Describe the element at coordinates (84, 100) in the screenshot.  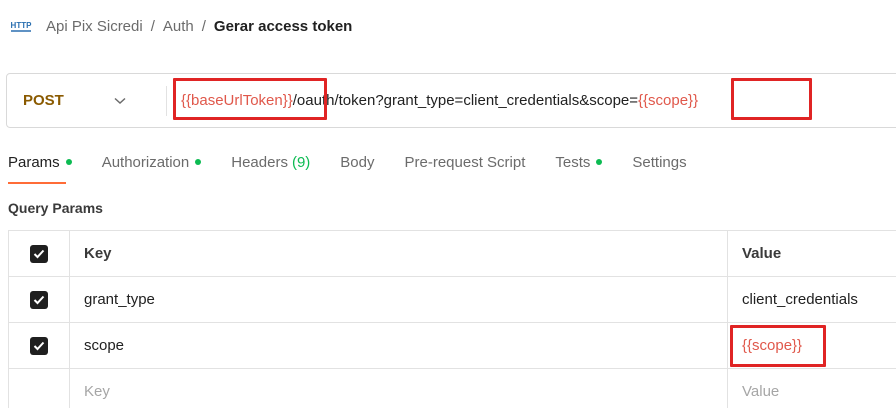
I see `method-select: POST` at that location.